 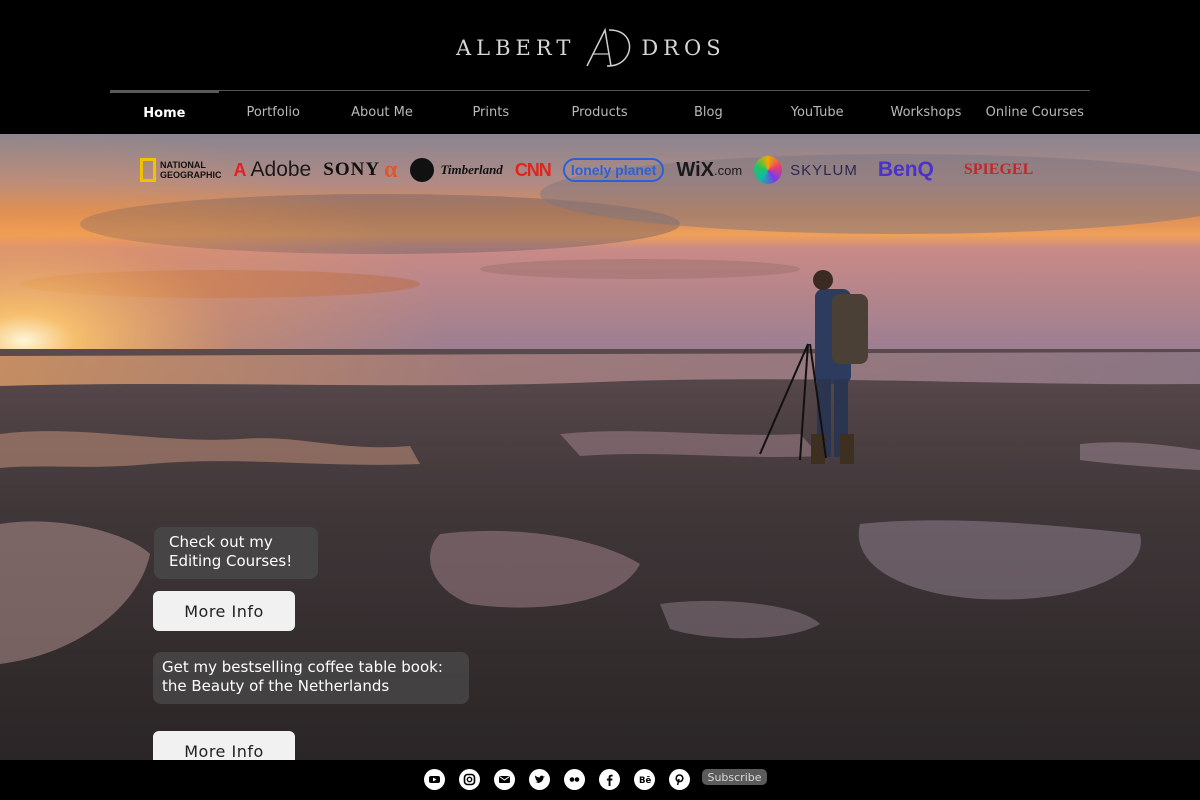 I want to click on logo-last-name: DROS, so click(x=683, y=48).